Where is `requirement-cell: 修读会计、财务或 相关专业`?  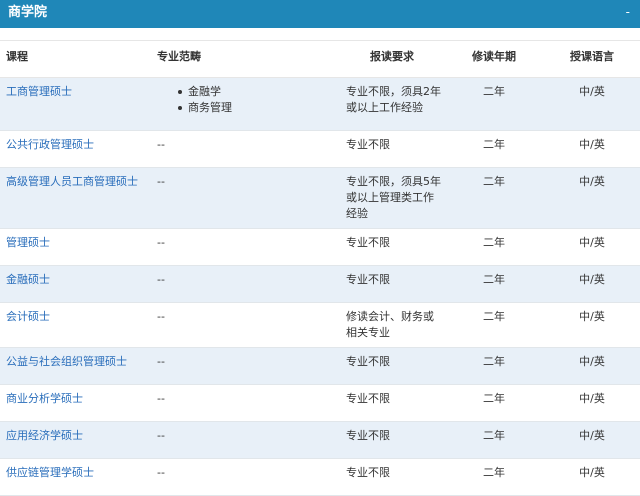
requirement-cell: 修读会计、财务或 相关专业 is located at coordinates (396, 325).